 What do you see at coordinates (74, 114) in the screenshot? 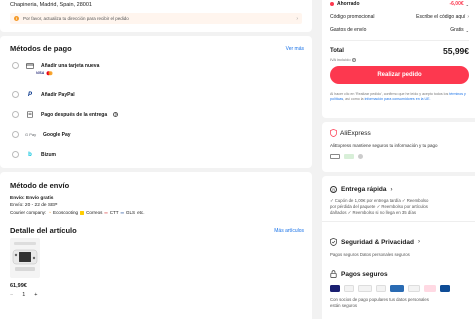
I see `payment-option-label: Pago después de la entrega` at bounding box center [74, 114].